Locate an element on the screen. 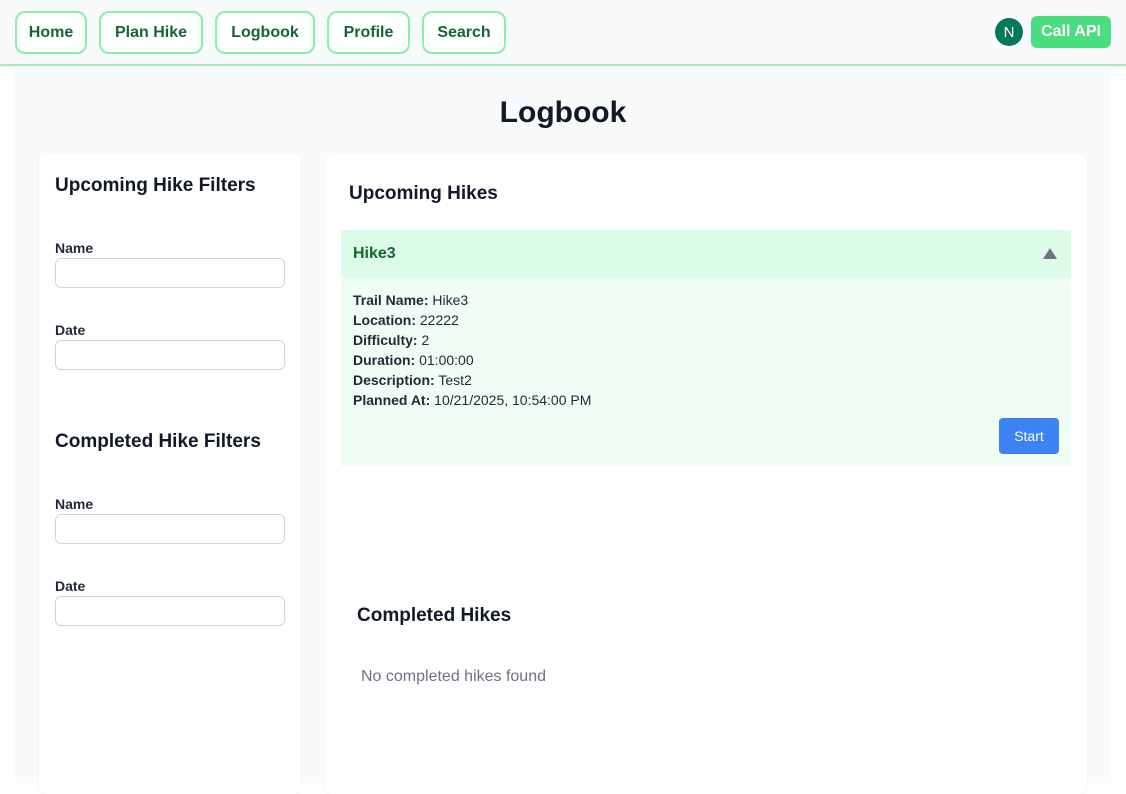 The width and height of the screenshot is (1126, 794). nav-home-button: Home is located at coordinates (51, 32).